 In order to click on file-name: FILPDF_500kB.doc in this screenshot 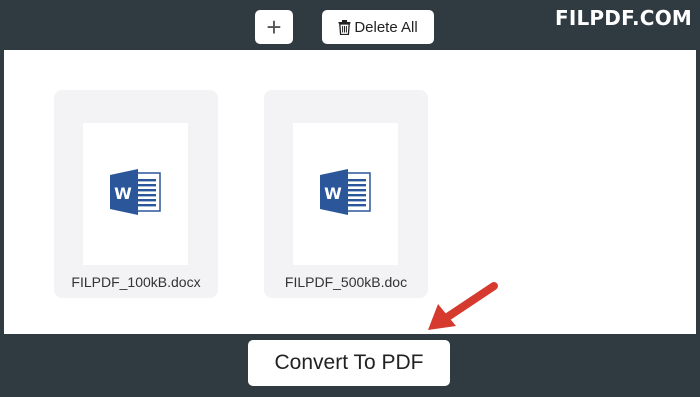, I will do `click(346, 282)`.